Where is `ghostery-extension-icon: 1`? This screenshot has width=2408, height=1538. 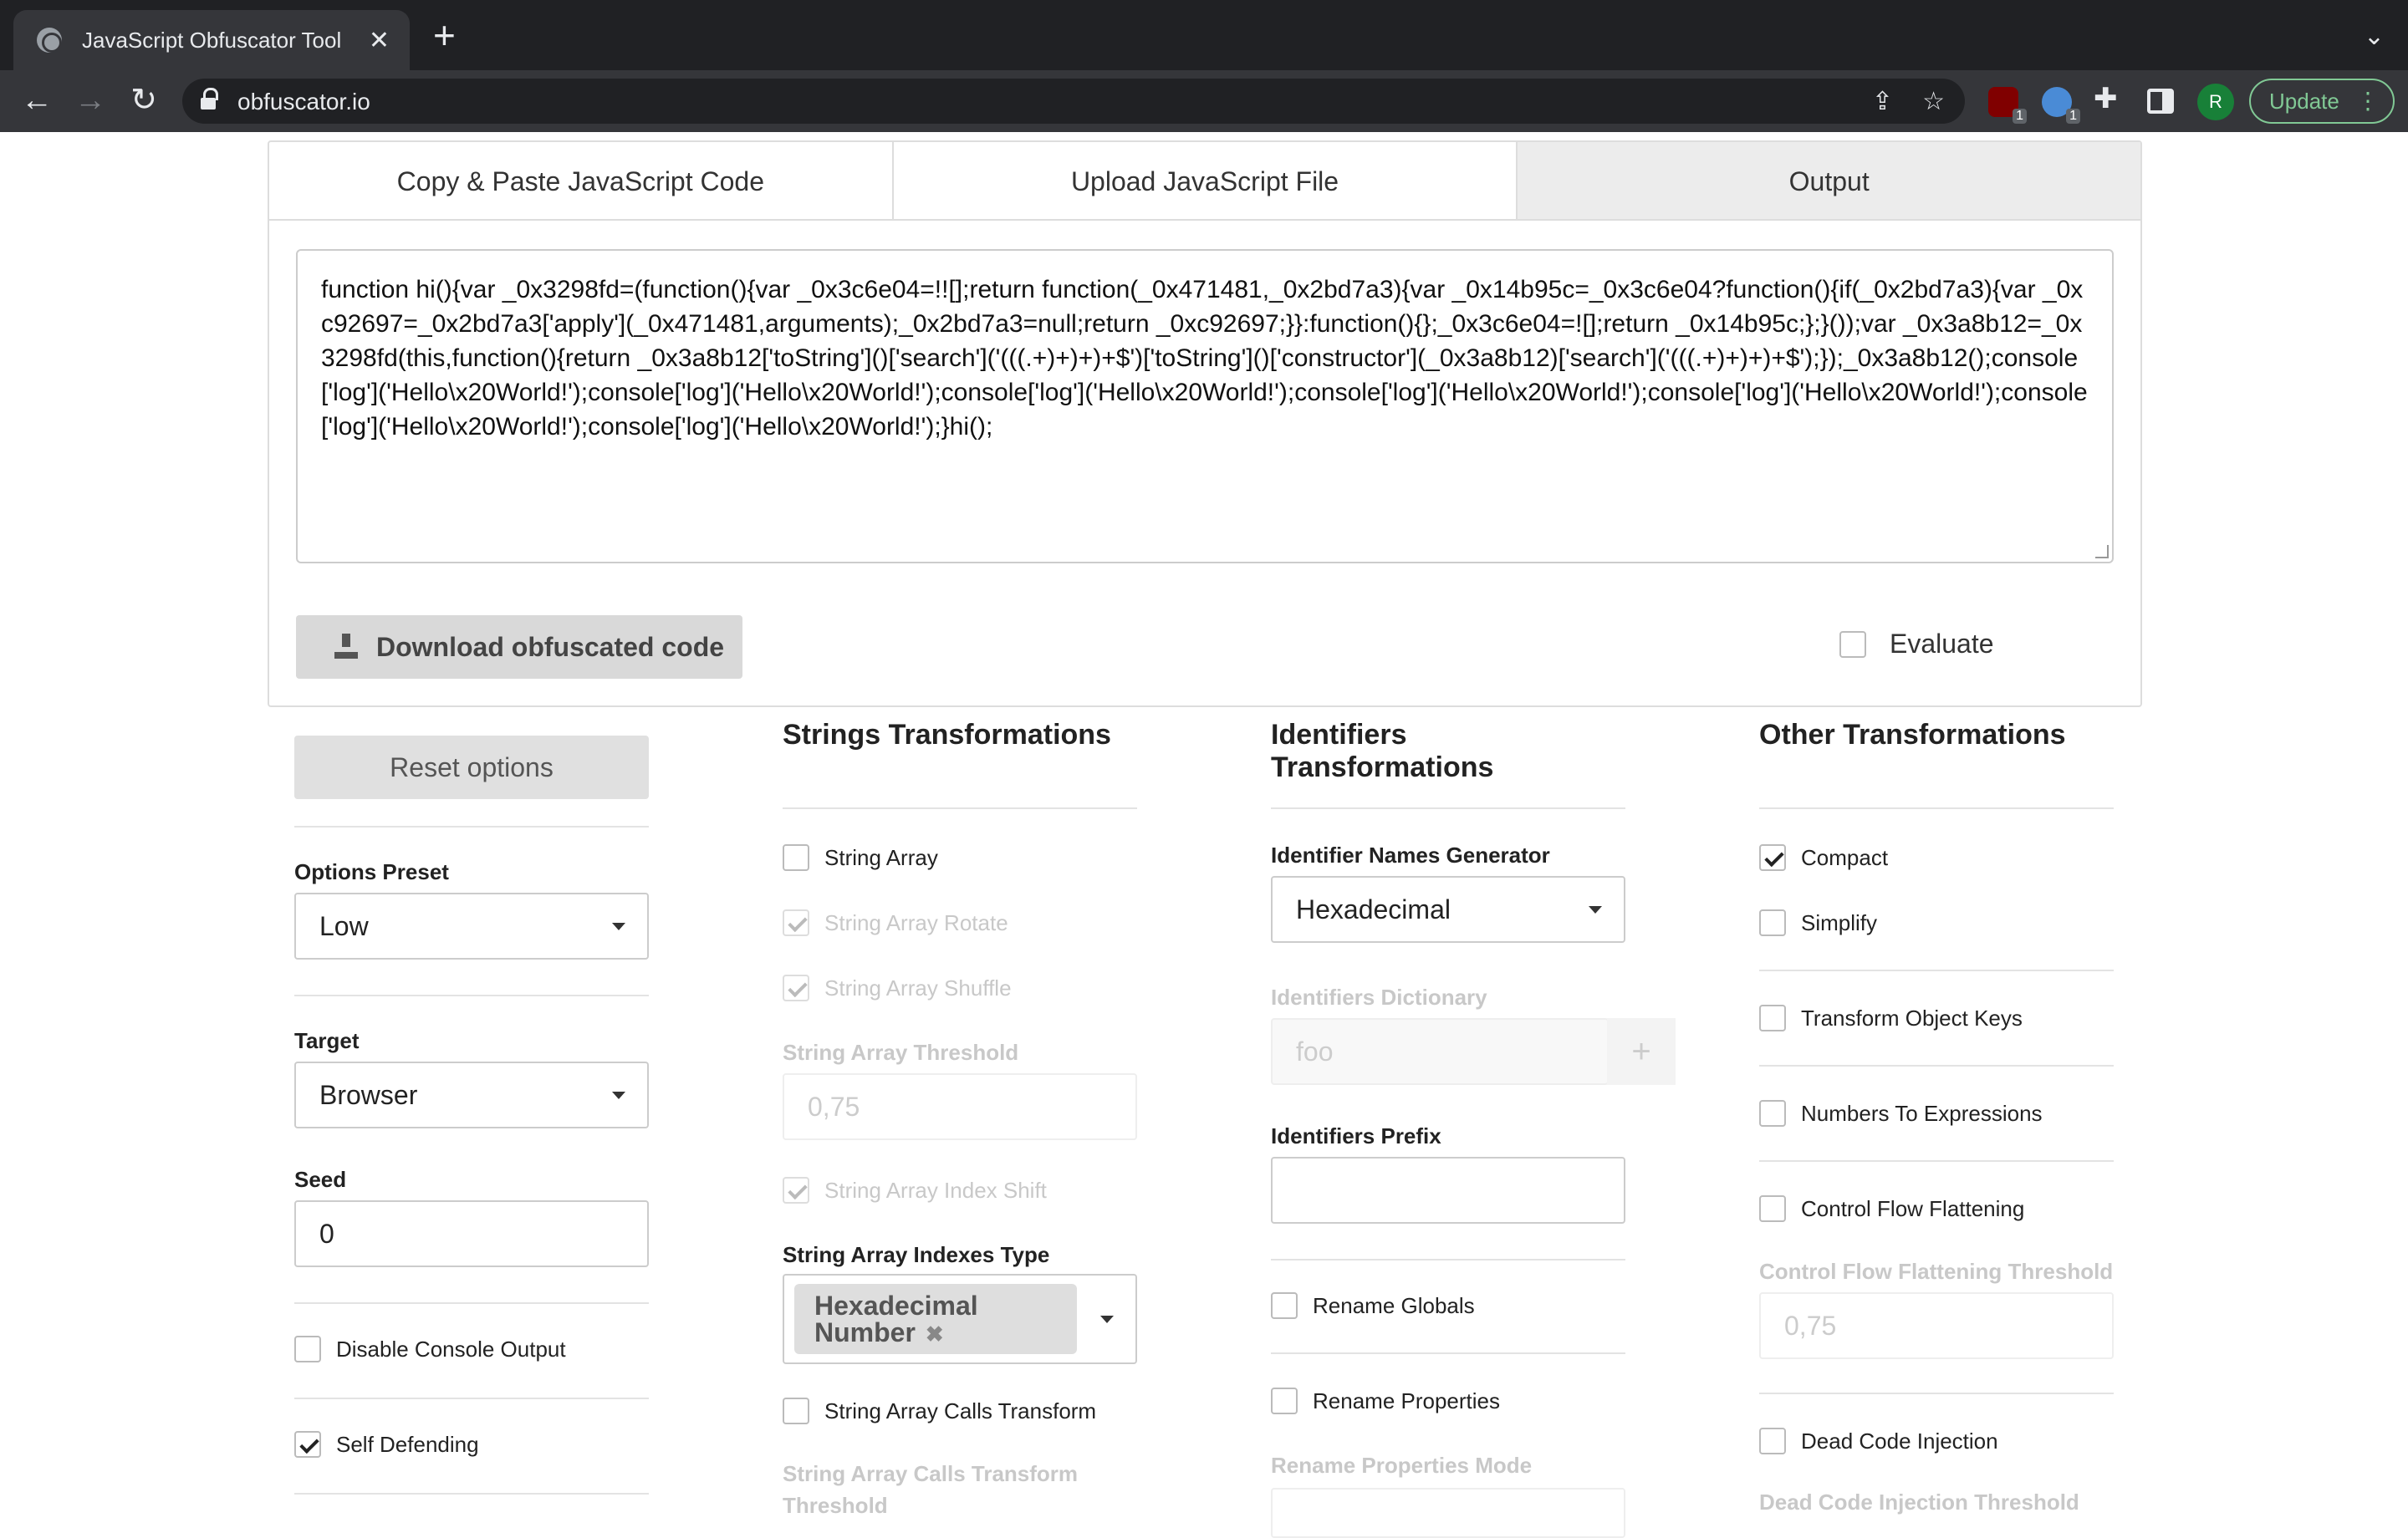 ghostery-extension-icon: 1 is located at coordinates (2061, 106).